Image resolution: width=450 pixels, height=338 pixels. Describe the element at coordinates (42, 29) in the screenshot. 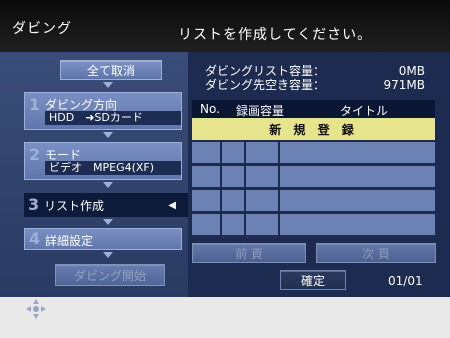

I see `screen-title: ダビング` at that location.